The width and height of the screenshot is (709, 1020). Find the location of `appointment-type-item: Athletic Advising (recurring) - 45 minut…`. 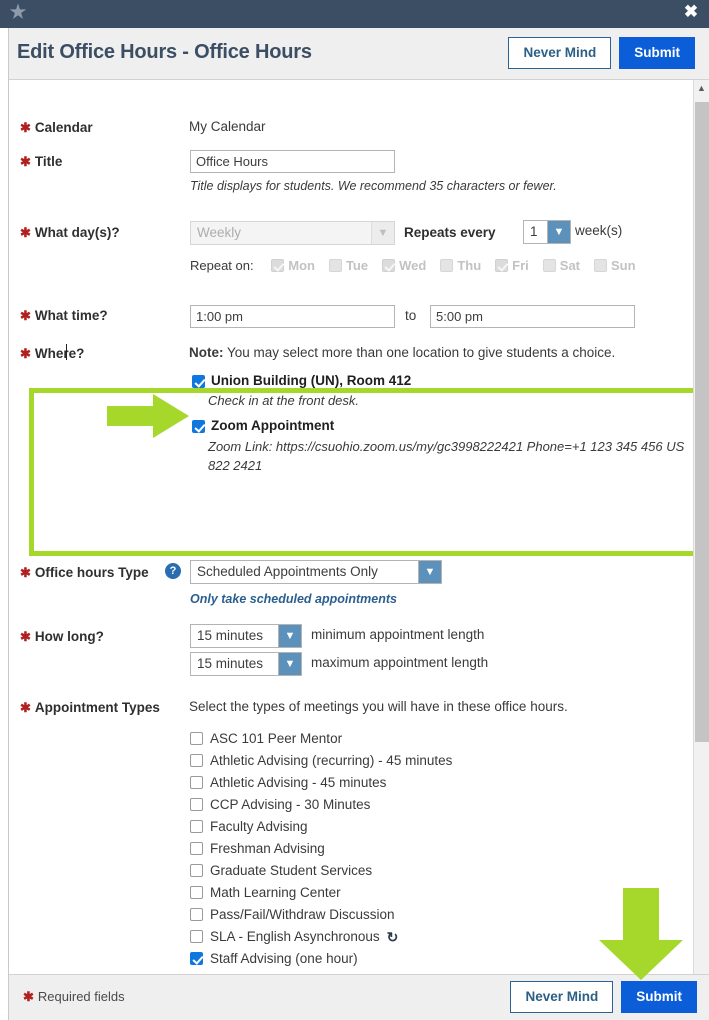

appointment-type-item: Athletic Advising (recurring) - 45 minut… is located at coordinates (410, 761).